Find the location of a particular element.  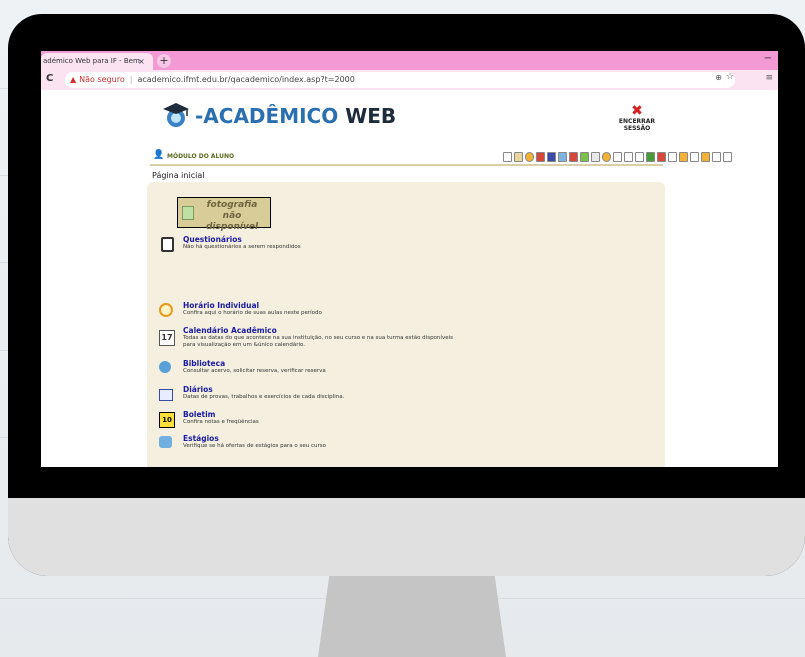

item-title: Diários is located at coordinates (198, 389).